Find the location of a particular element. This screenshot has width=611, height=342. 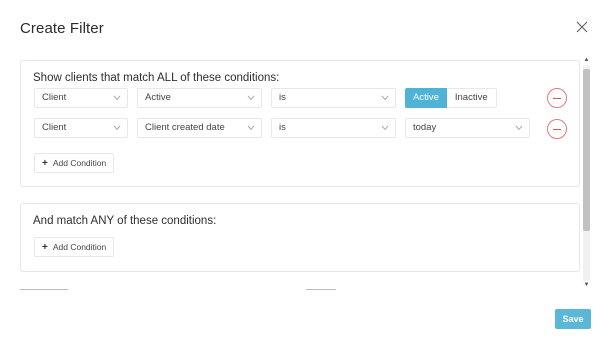

field-select-value: Client created date is located at coordinates (185, 127).